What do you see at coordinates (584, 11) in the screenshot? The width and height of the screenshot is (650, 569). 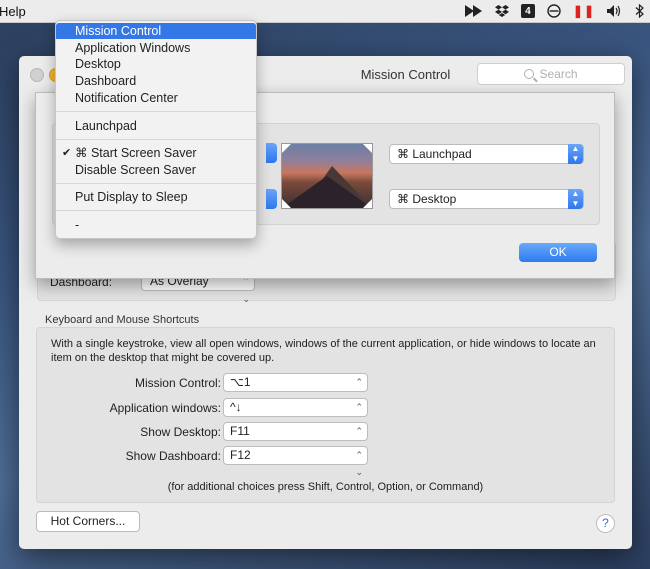 I see `pause-icon: ❚❚` at bounding box center [584, 11].